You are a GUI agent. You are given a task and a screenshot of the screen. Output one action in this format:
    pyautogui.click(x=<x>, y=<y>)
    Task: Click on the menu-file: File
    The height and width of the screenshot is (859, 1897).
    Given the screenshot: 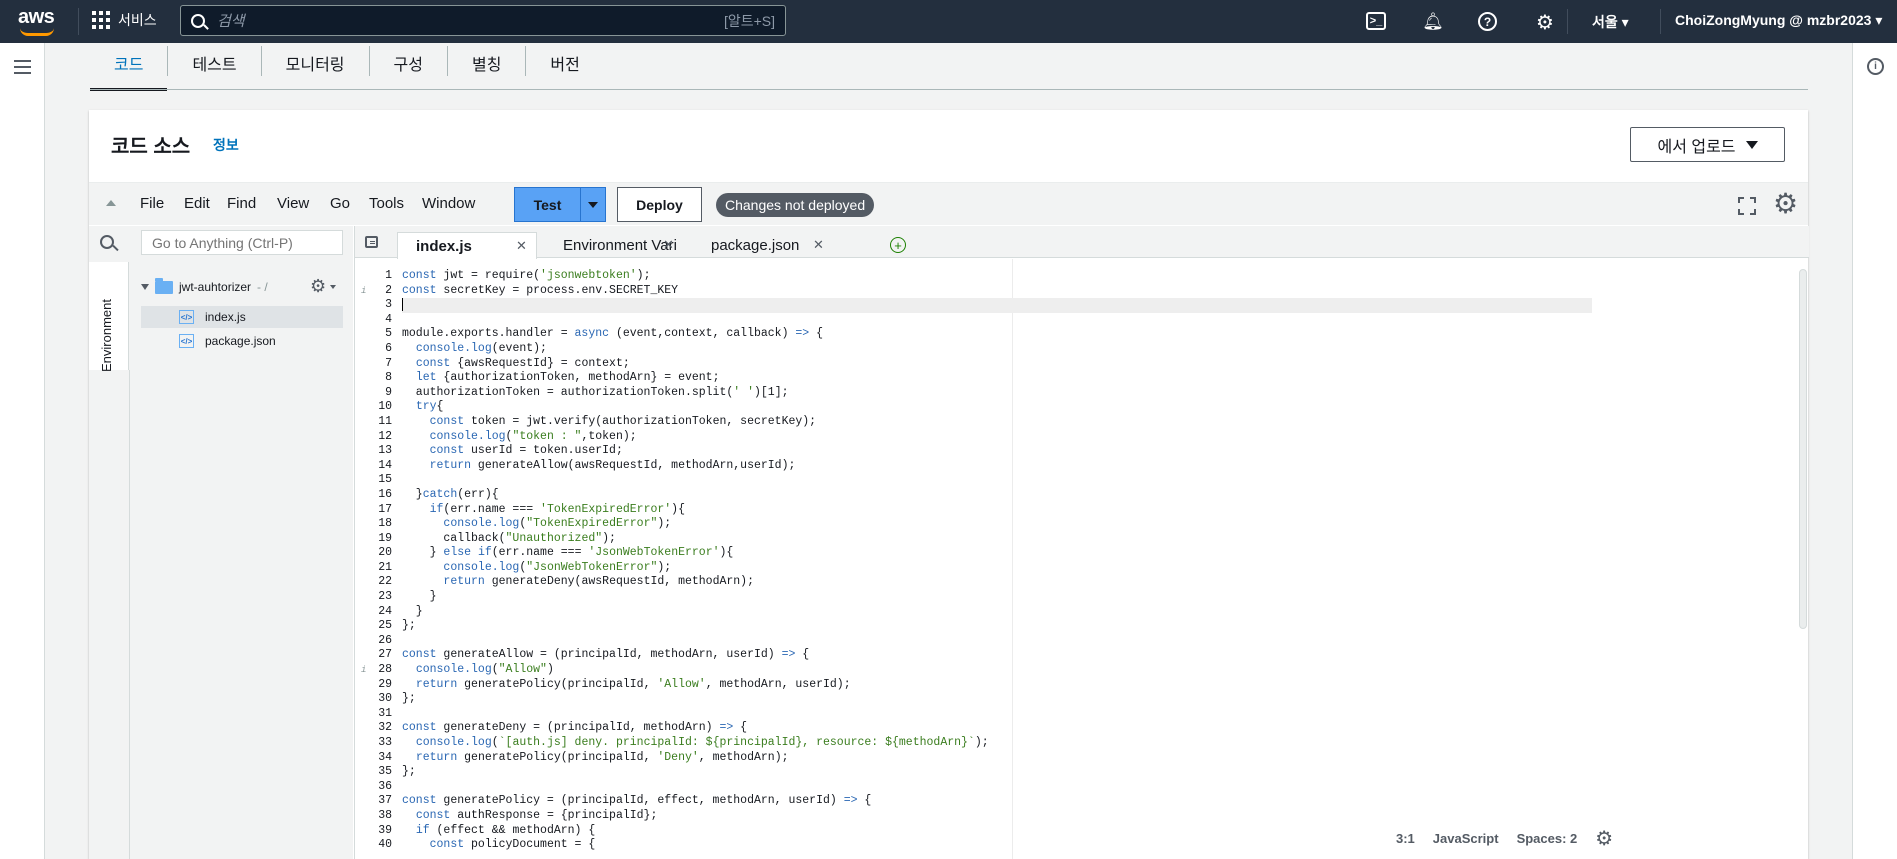 What is the action you would take?
    pyautogui.click(x=152, y=203)
    